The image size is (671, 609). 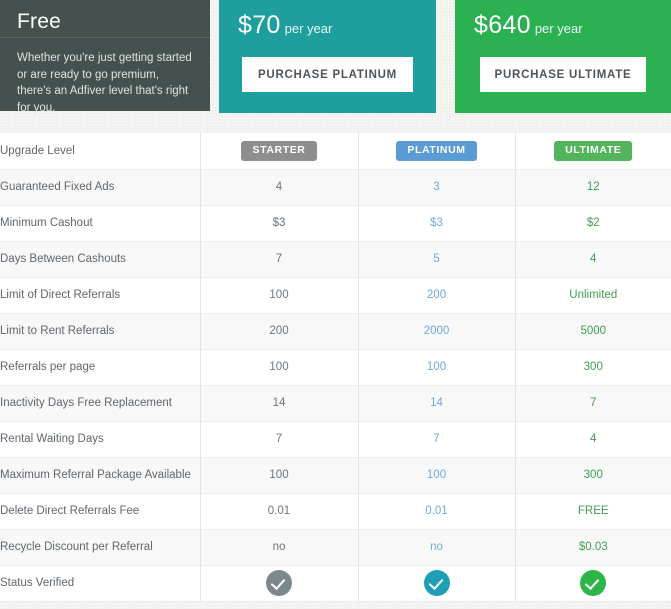 I want to click on row-label: Delete Direct Referrals Fee, so click(x=100, y=511).